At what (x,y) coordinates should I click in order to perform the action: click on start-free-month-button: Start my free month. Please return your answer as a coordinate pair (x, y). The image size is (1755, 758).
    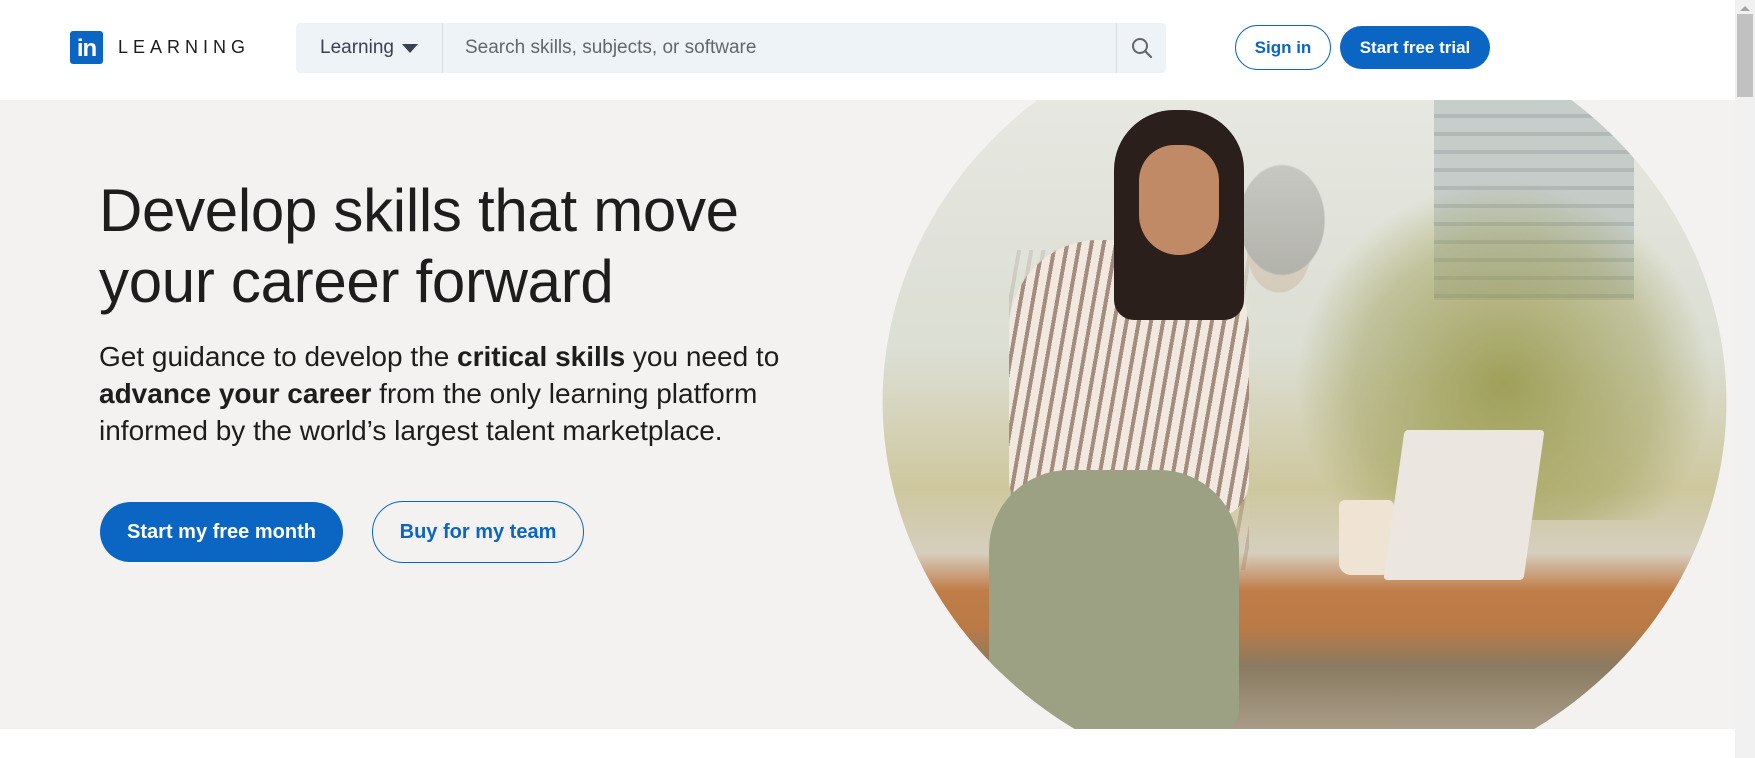
    Looking at the image, I should click on (221, 532).